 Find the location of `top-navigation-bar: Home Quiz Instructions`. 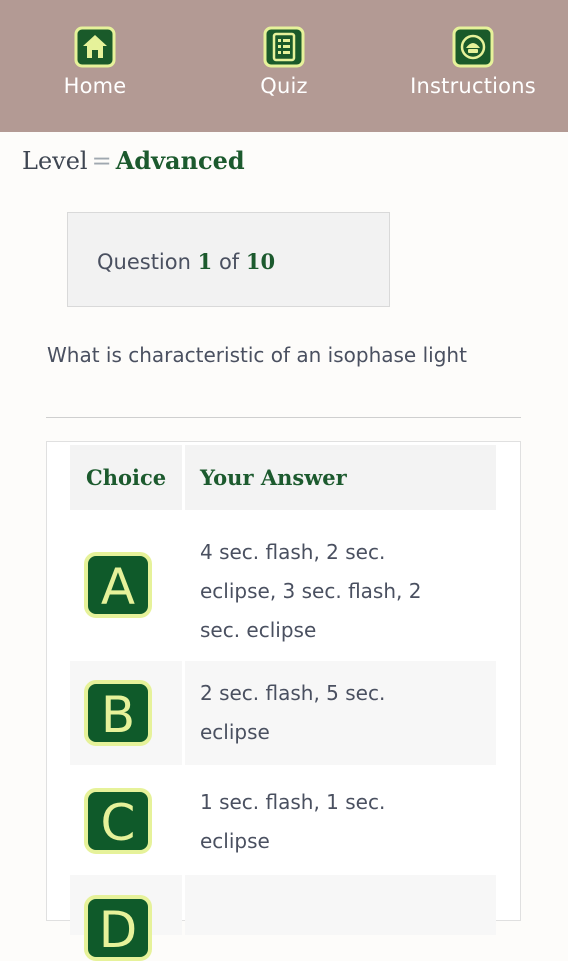

top-navigation-bar: Home Quiz Instructions is located at coordinates (284, 66).